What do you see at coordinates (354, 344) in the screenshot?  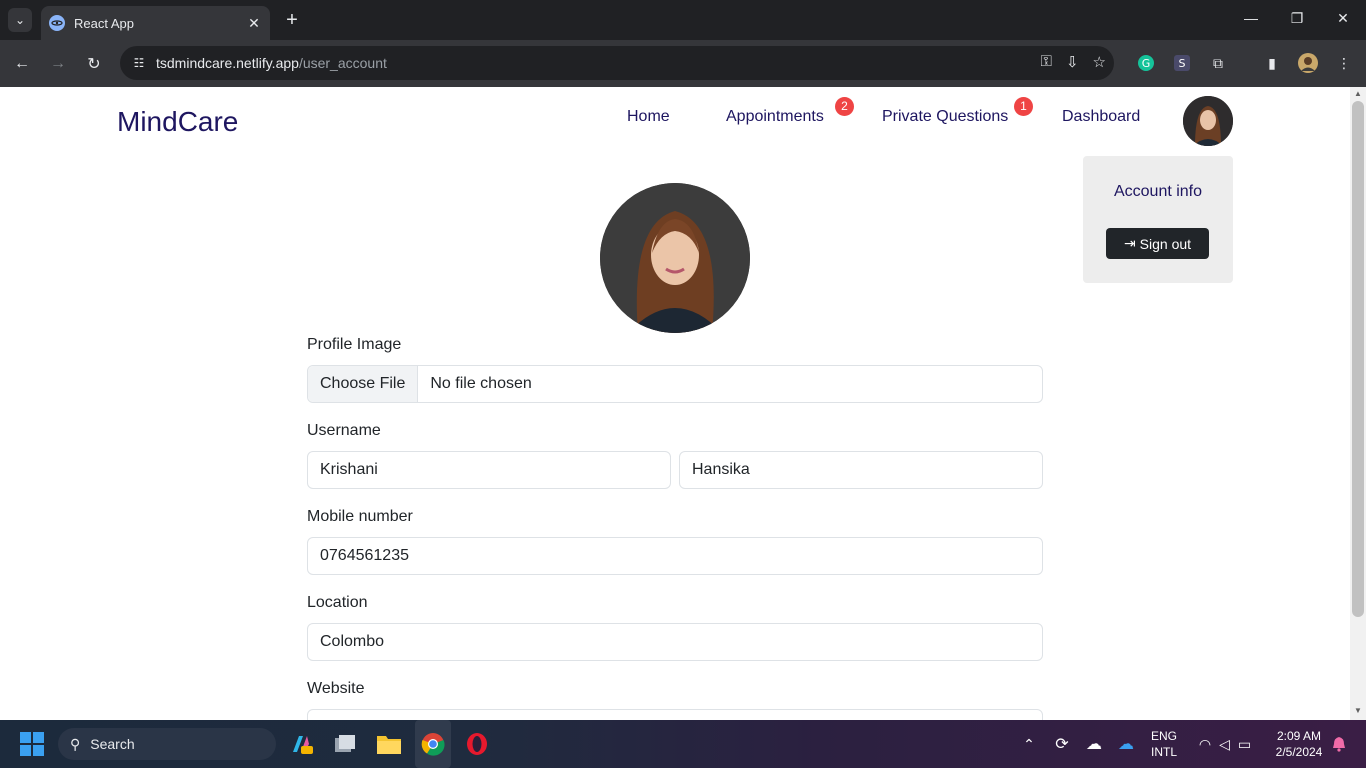 I see `profile-image-label: Profile Image` at bounding box center [354, 344].